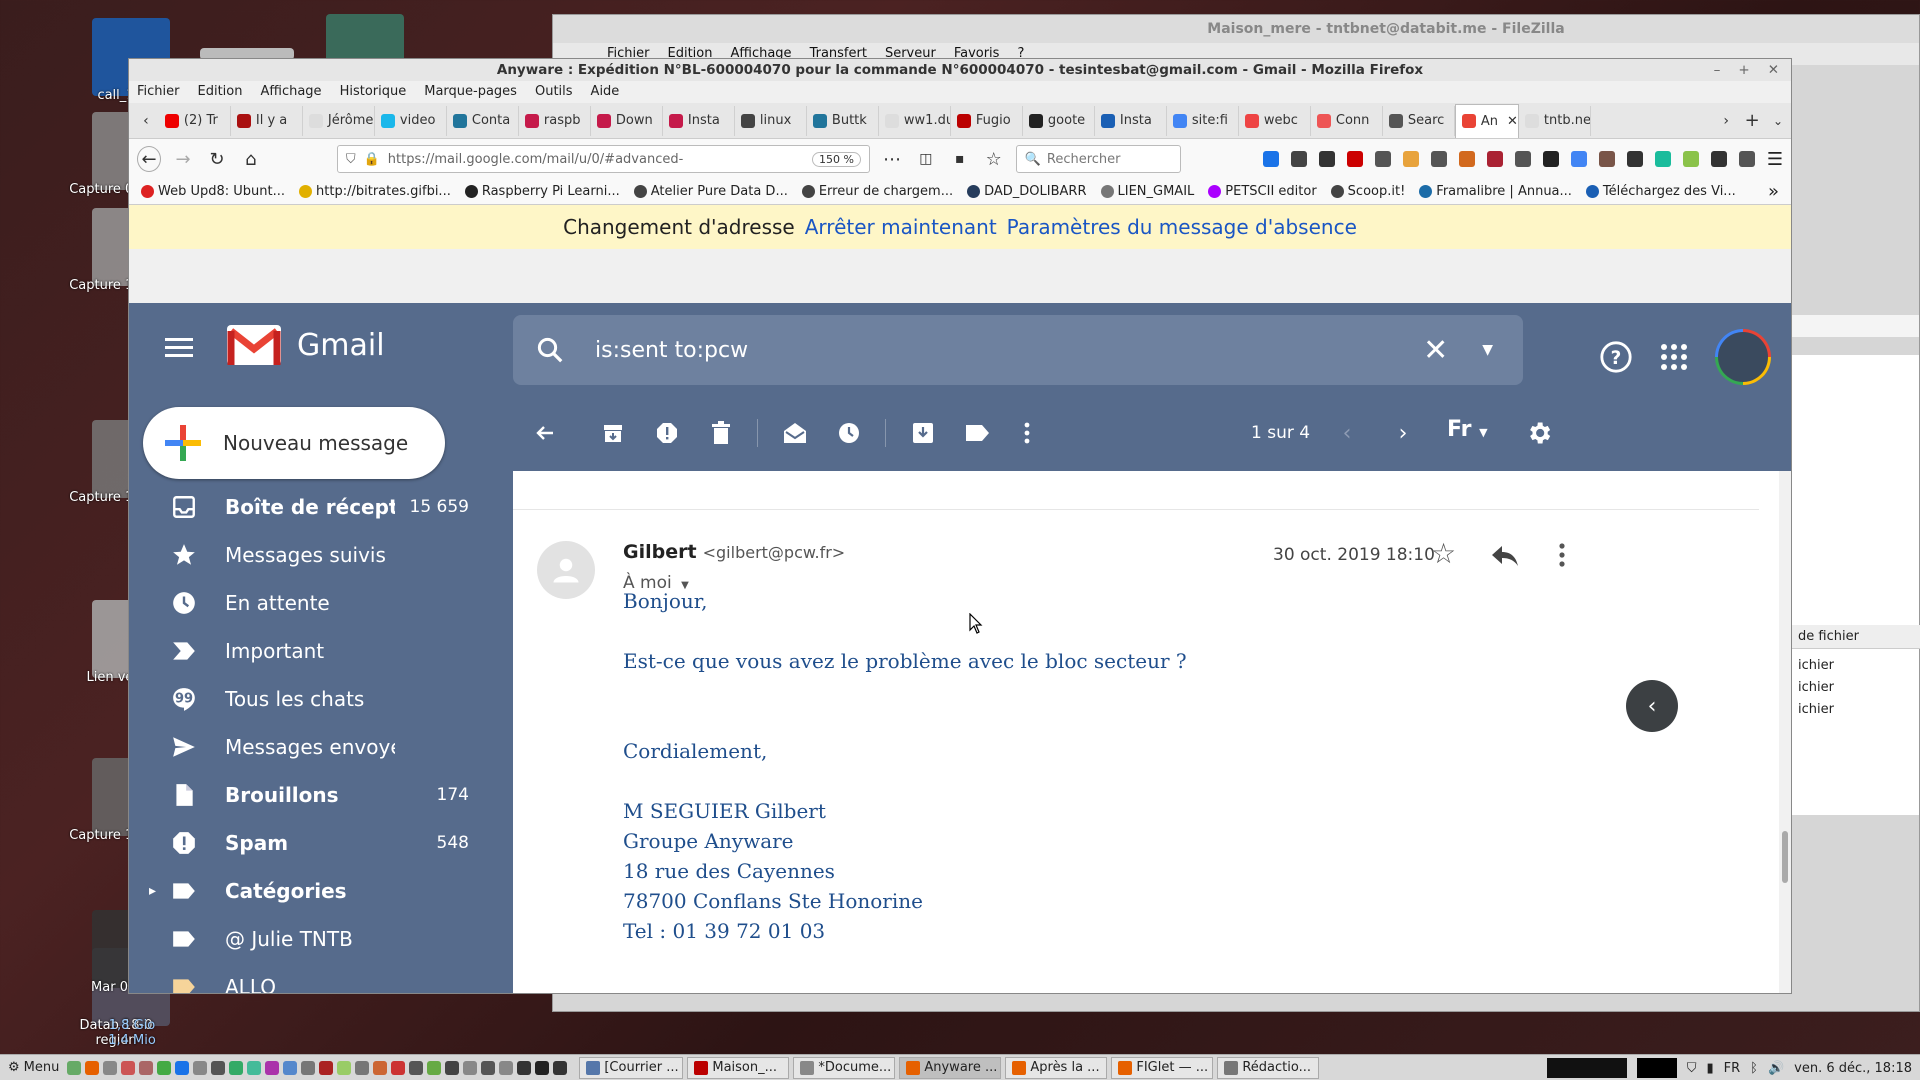 The width and height of the screenshot is (1920, 1080). I want to click on bookmark-item: PETSCII editor, so click(1262, 191).